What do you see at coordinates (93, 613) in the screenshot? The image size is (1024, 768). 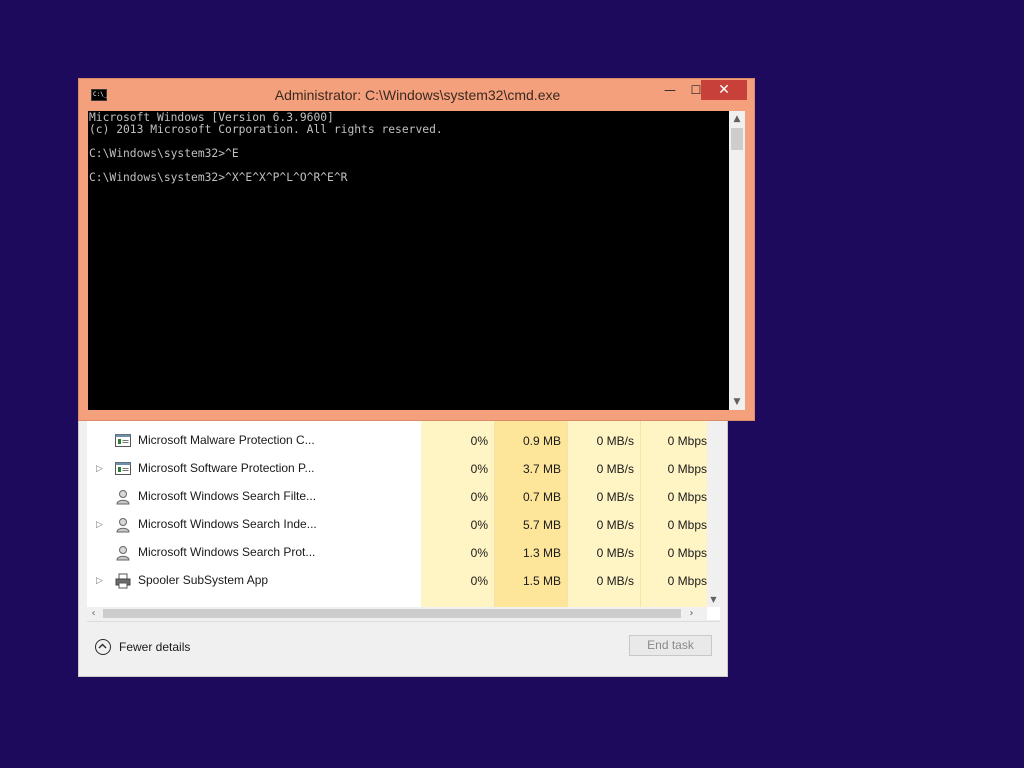 I see `scroll-left-arrow-icon: ‹` at bounding box center [93, 613].